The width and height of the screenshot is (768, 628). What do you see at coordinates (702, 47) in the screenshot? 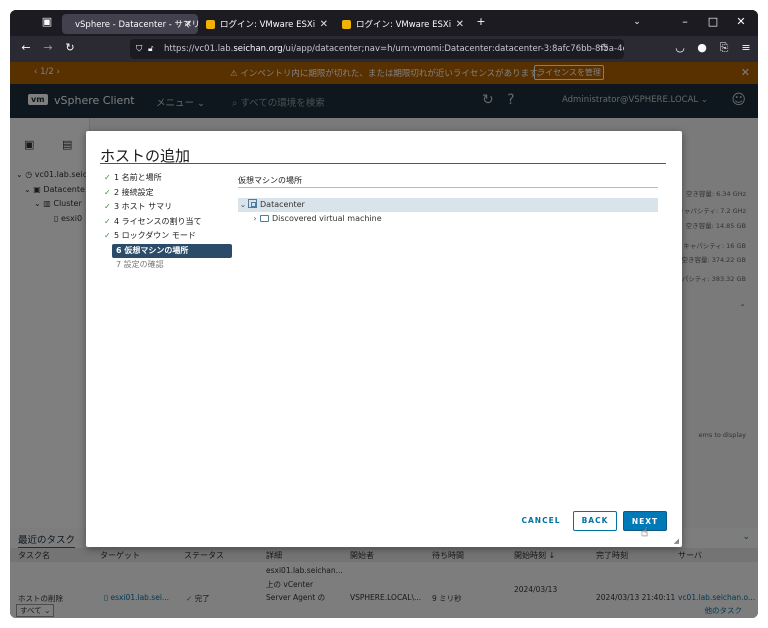
I see `account-icon: ●` at bounding box center [702, 47].